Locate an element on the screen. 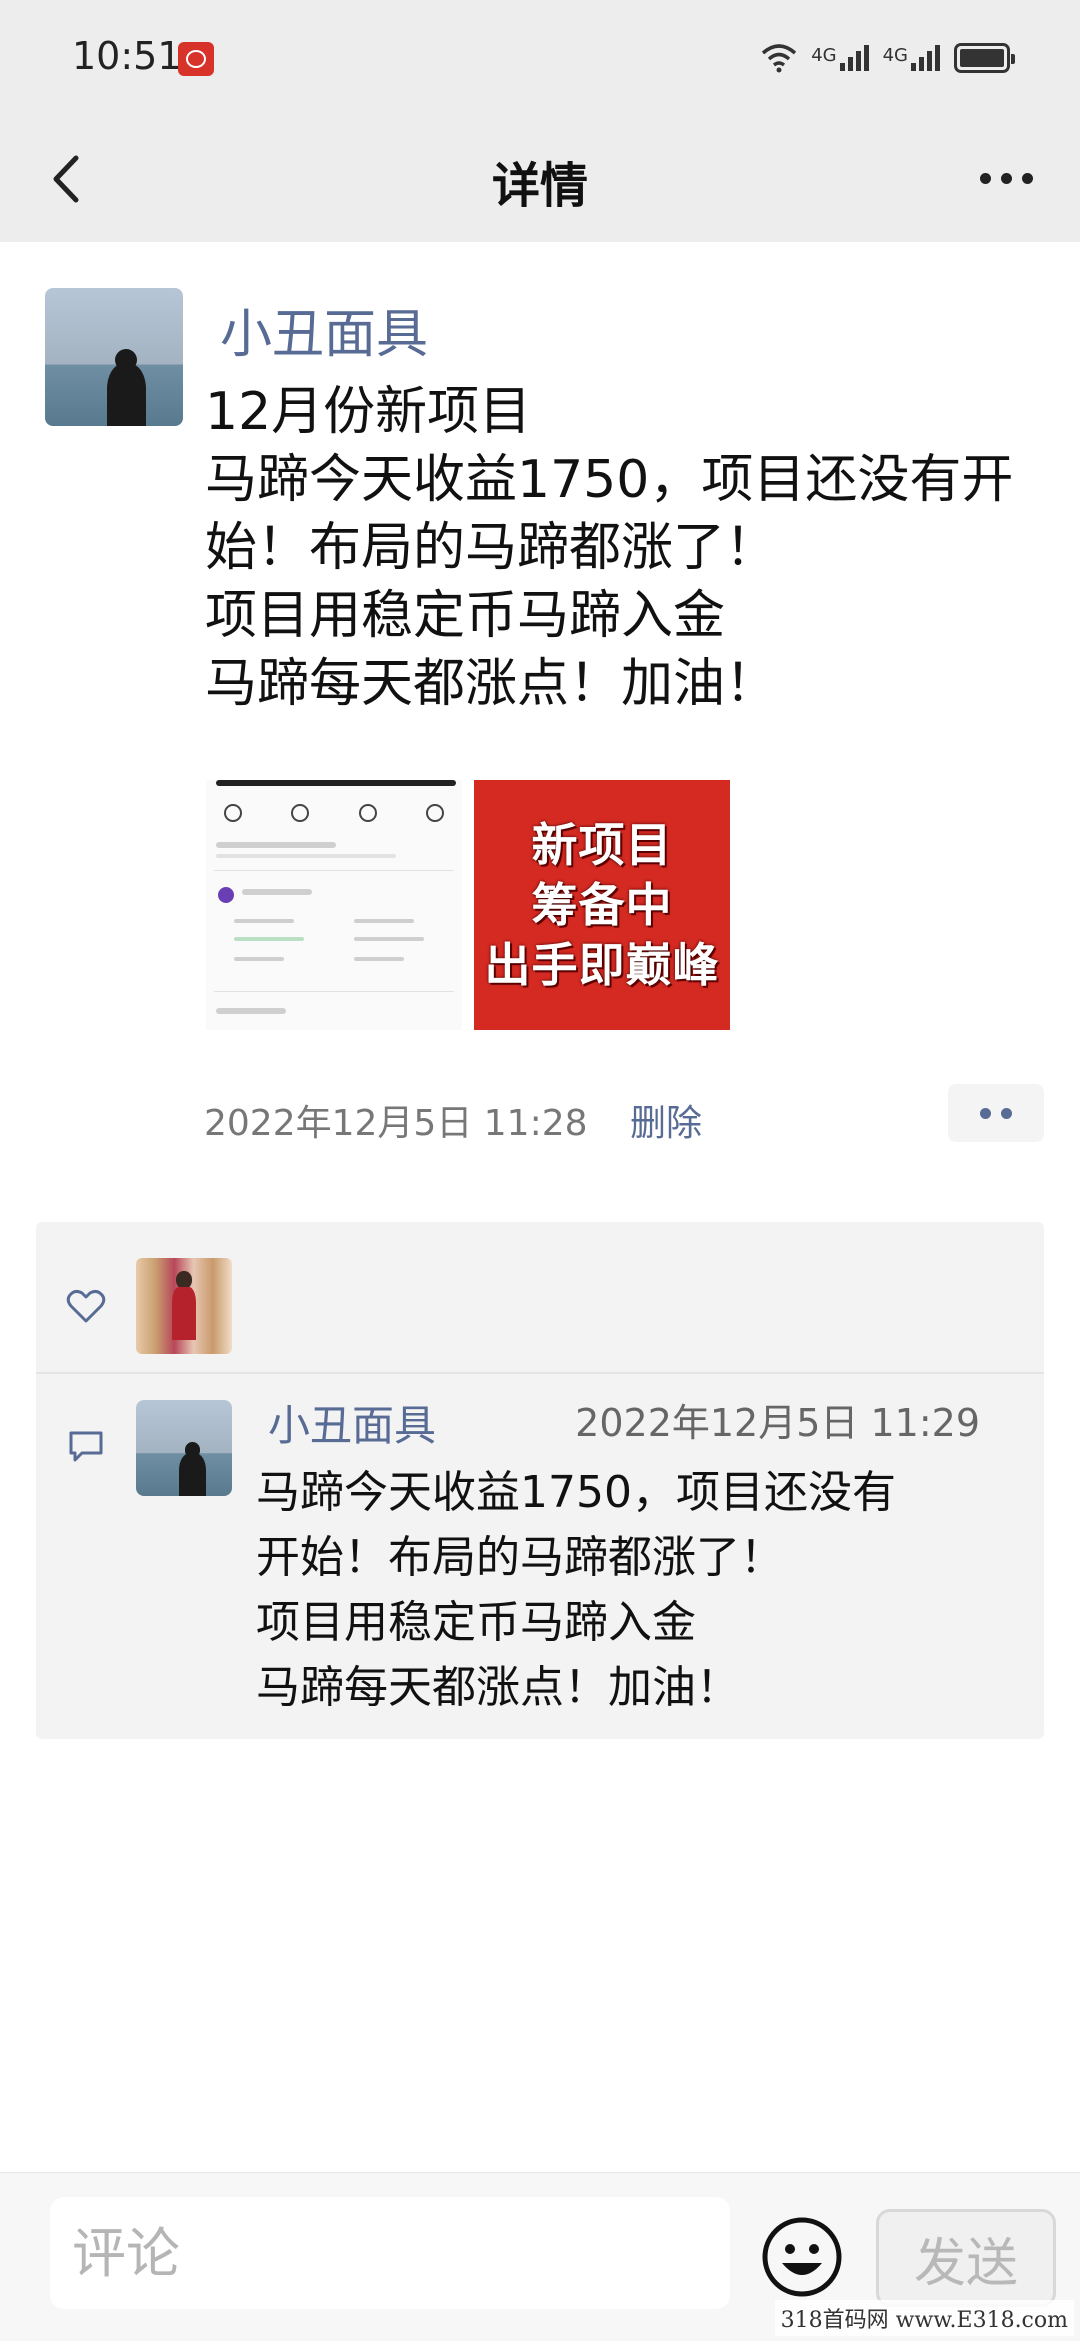  delete-link: 删除 is located at coordinates (666, 1120).